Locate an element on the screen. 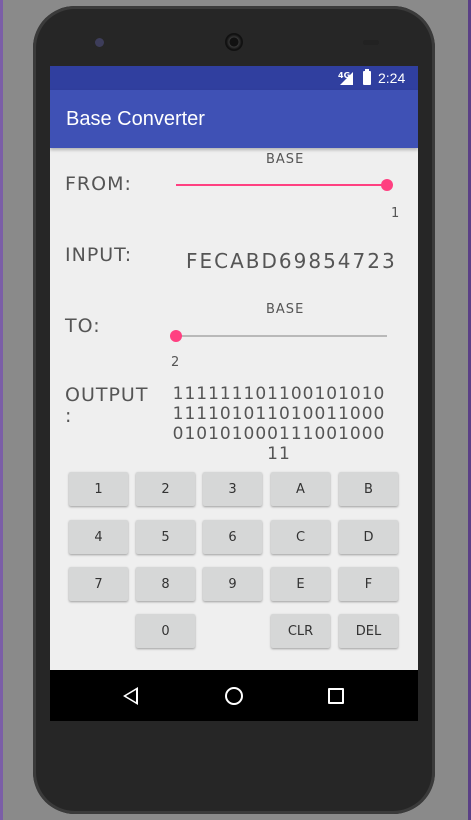 Image resolution: width=471 pixels, height=820 pixels. from-label: FROM: is located at coordinates (98, 184).